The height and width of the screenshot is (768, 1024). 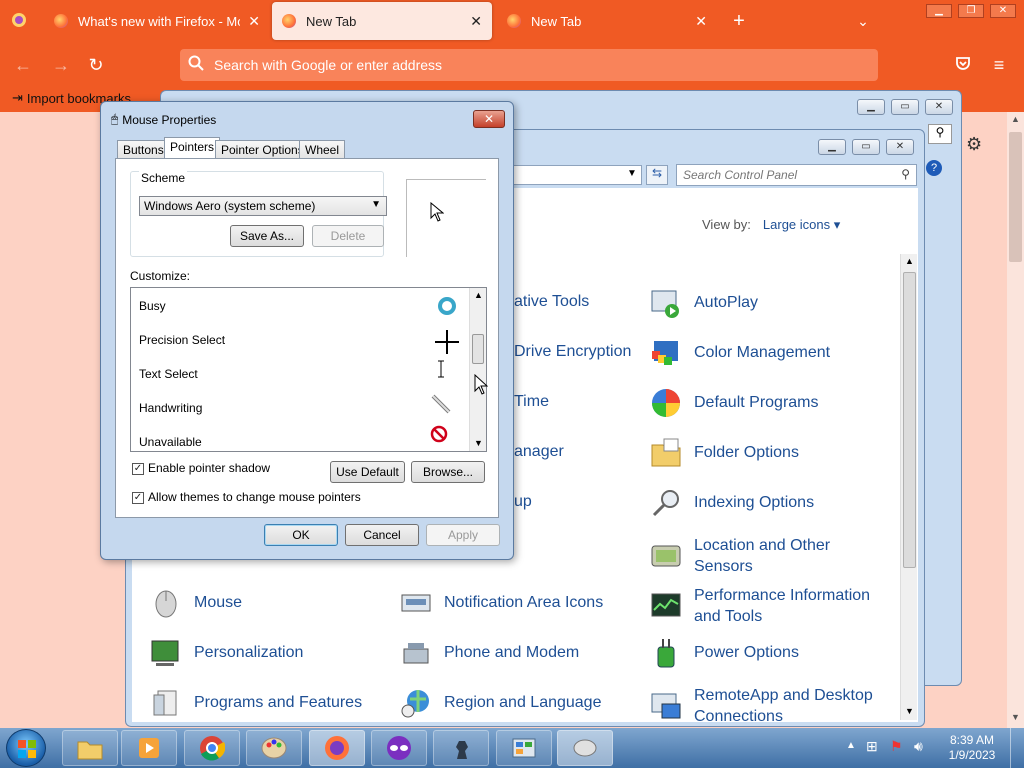 I want to click on taskbar-explorer, so click(x=90, y=748).